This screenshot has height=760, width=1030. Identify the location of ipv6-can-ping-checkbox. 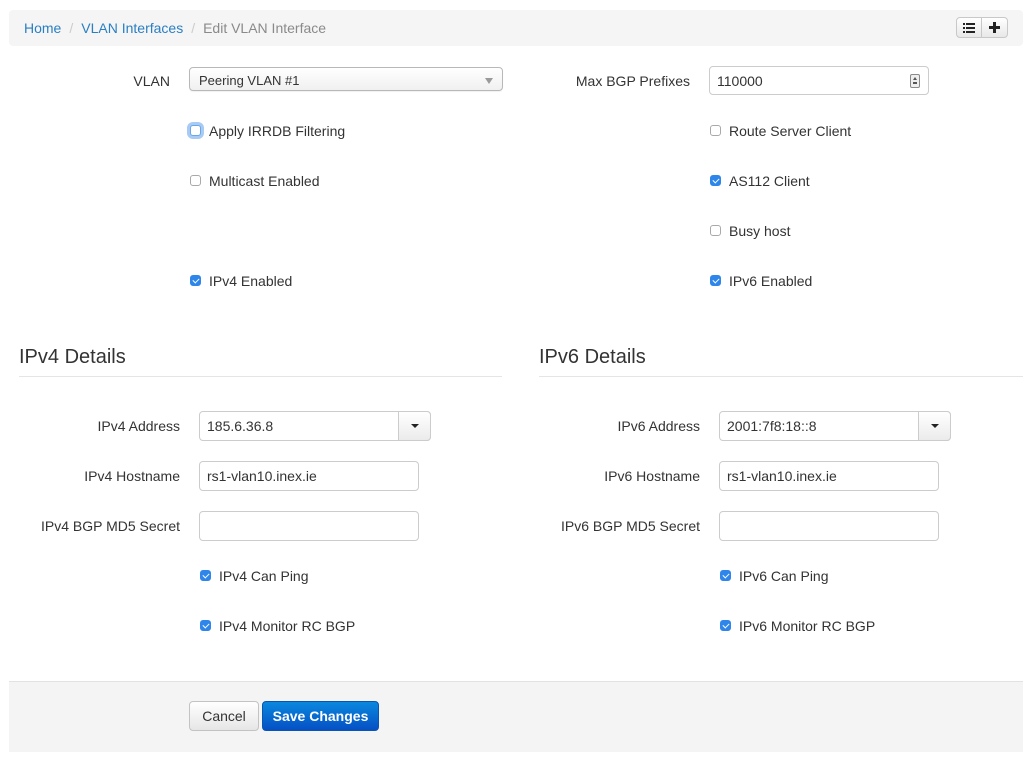
(725, 575).